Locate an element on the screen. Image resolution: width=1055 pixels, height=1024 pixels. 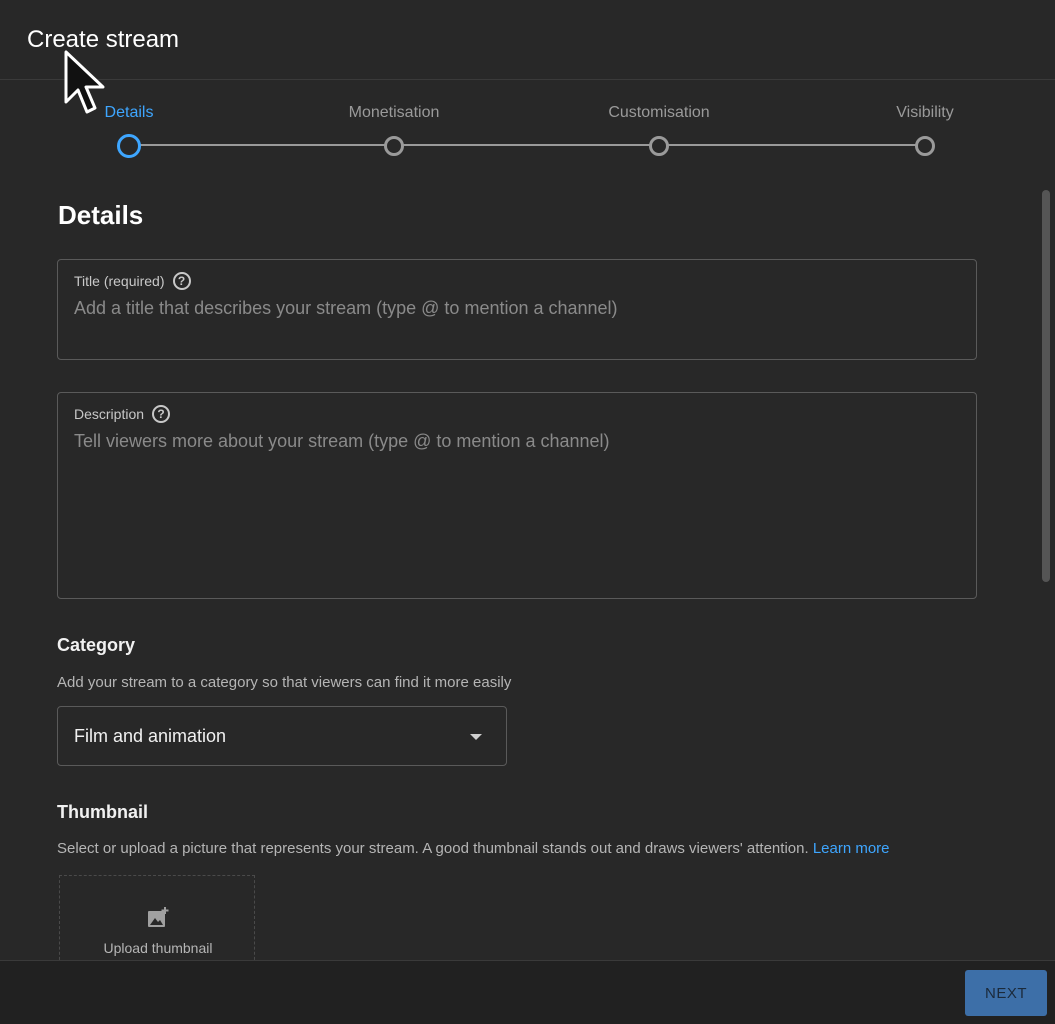
category-selected-value: Film and animation is located at coordinates (150, 736).